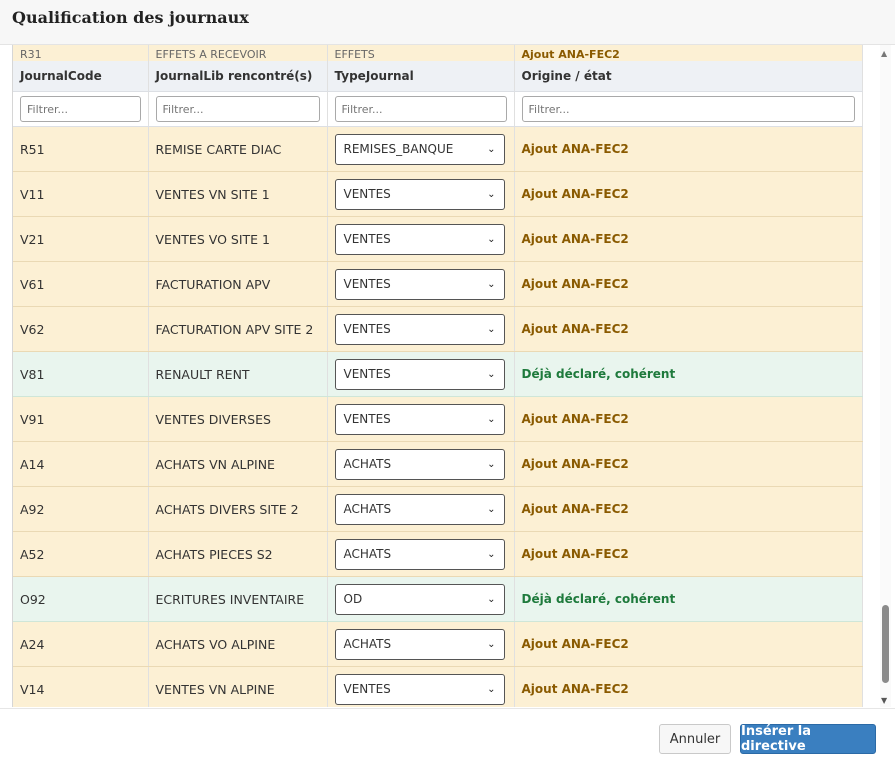 This screenshot has width=895, height=763. What do you see at coordinates (81, 194) in the screenshot?
I see `cell-journal-code: V11` at bounding box center [81, 194].